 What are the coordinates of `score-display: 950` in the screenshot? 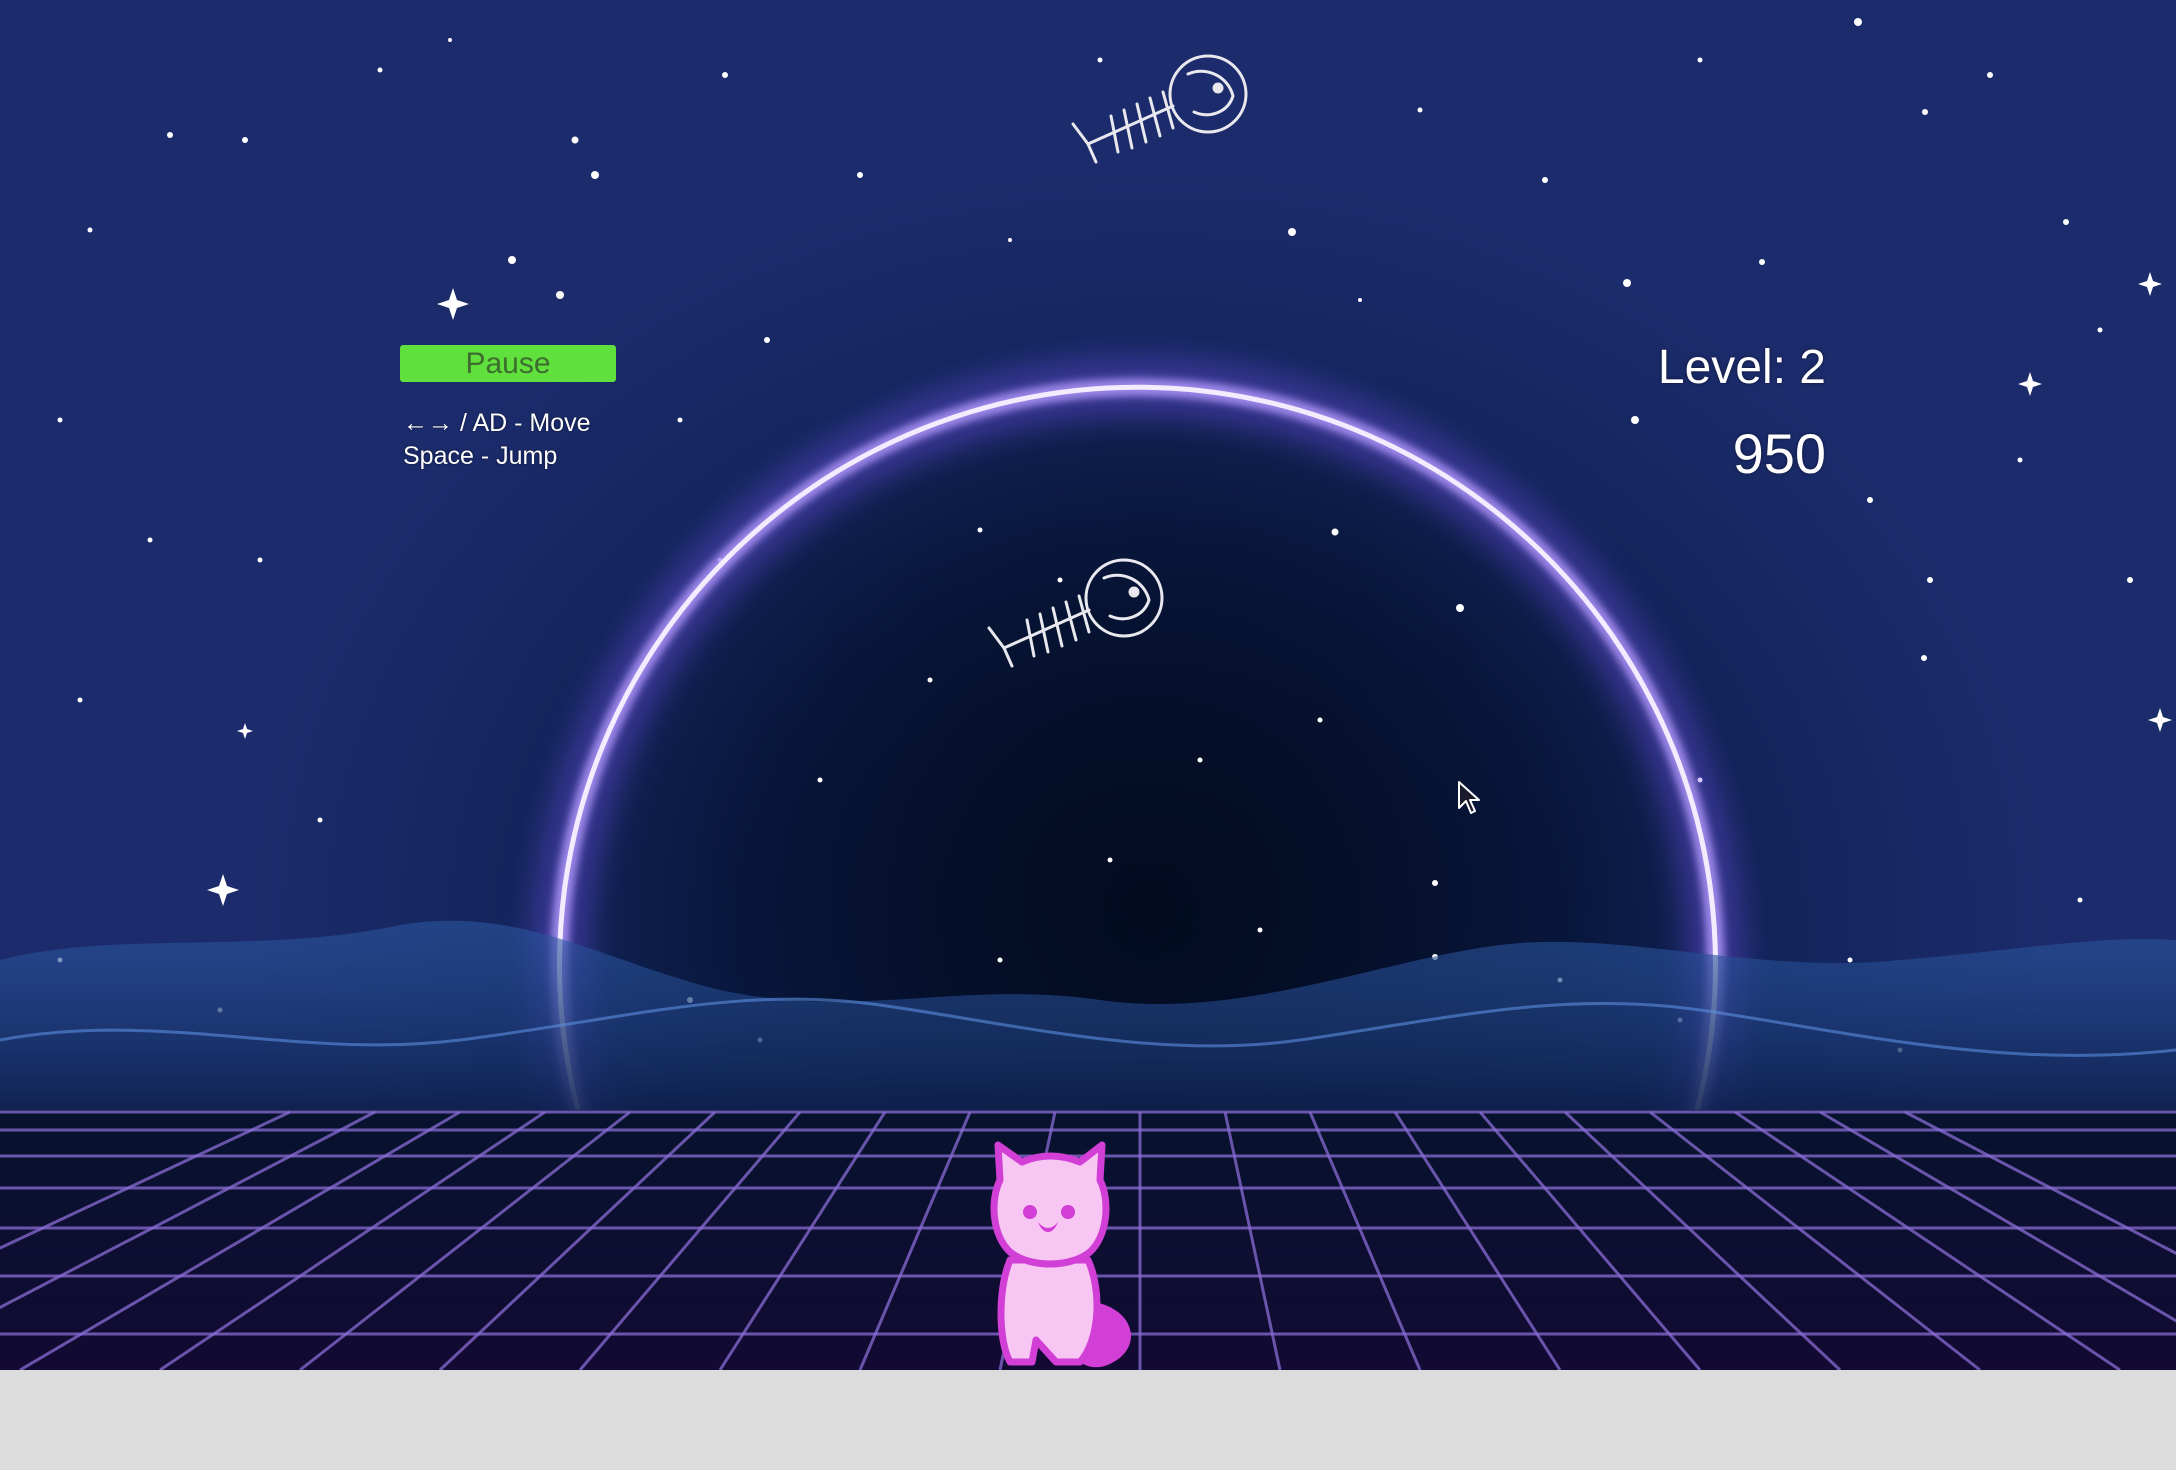 It's located at (1779, 453).